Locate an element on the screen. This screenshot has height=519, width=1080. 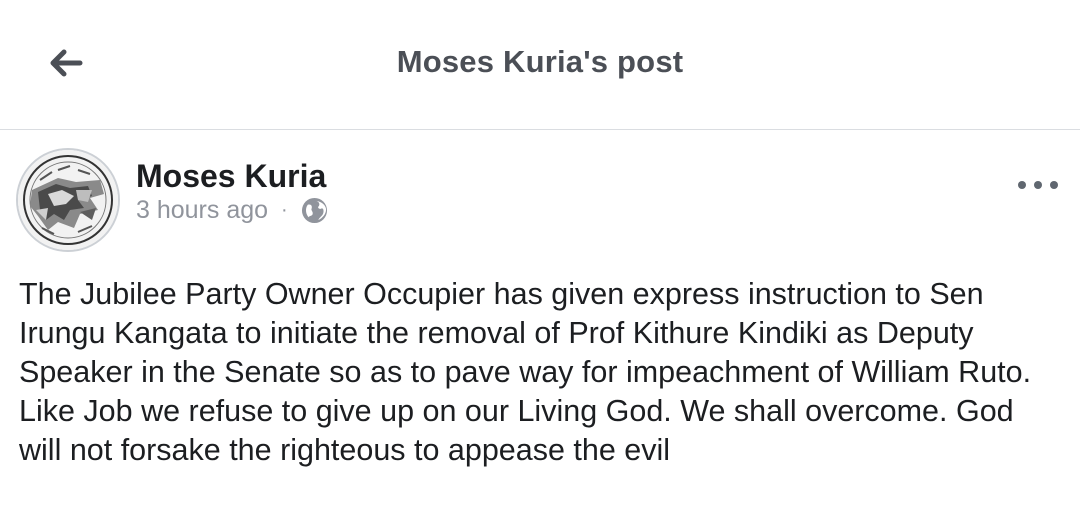
avatar-image is located at coordinates (68, 200).